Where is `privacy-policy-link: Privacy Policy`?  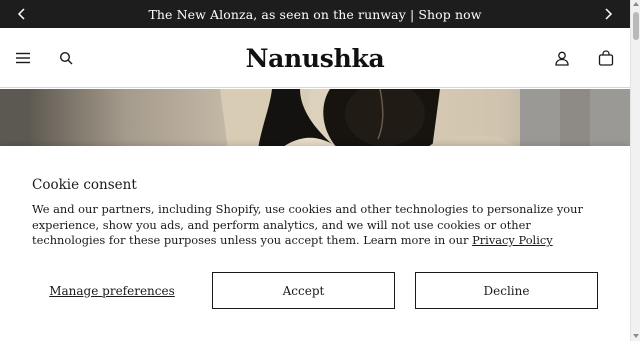 privacy-policy-link: Privacy Policy is located at coordinates (512, 240).